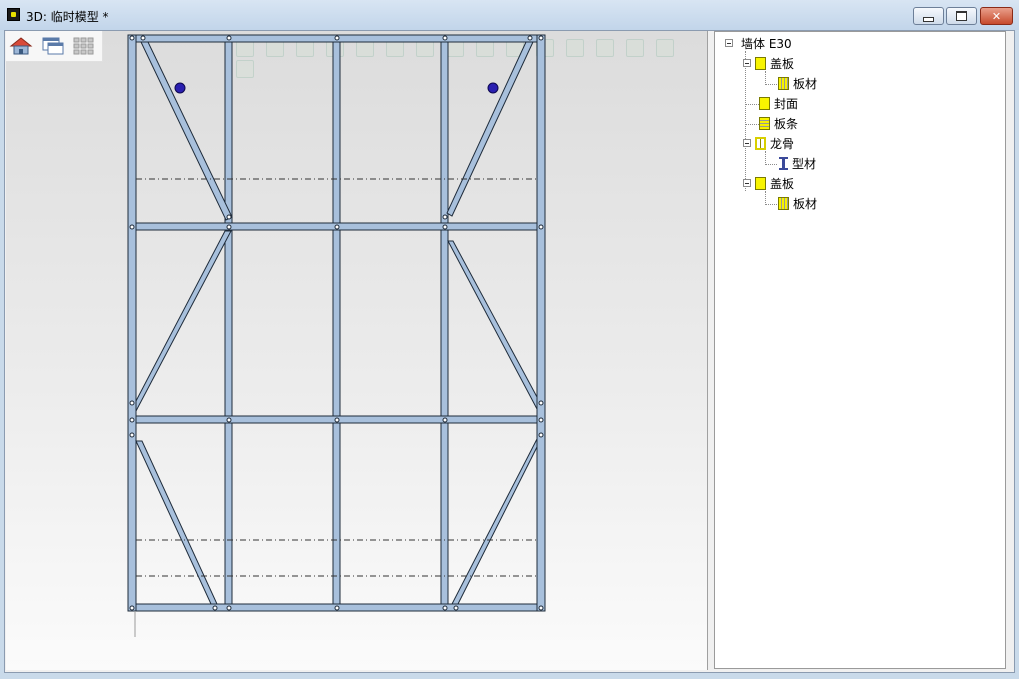 The height and width of the screenshot is (679, 1019). Describe the element at coordinates (786, 103) in the screenshot. I see `tree-item-label: 封面` at that location.